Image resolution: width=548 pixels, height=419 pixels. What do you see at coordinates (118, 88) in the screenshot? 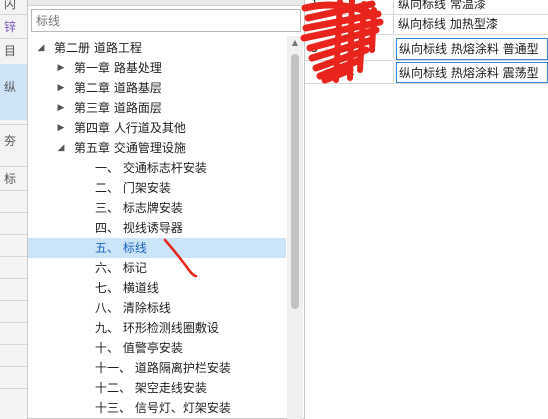
I see `tree-node-label: 第二章 道路基层` at bounding box center [118, 88].